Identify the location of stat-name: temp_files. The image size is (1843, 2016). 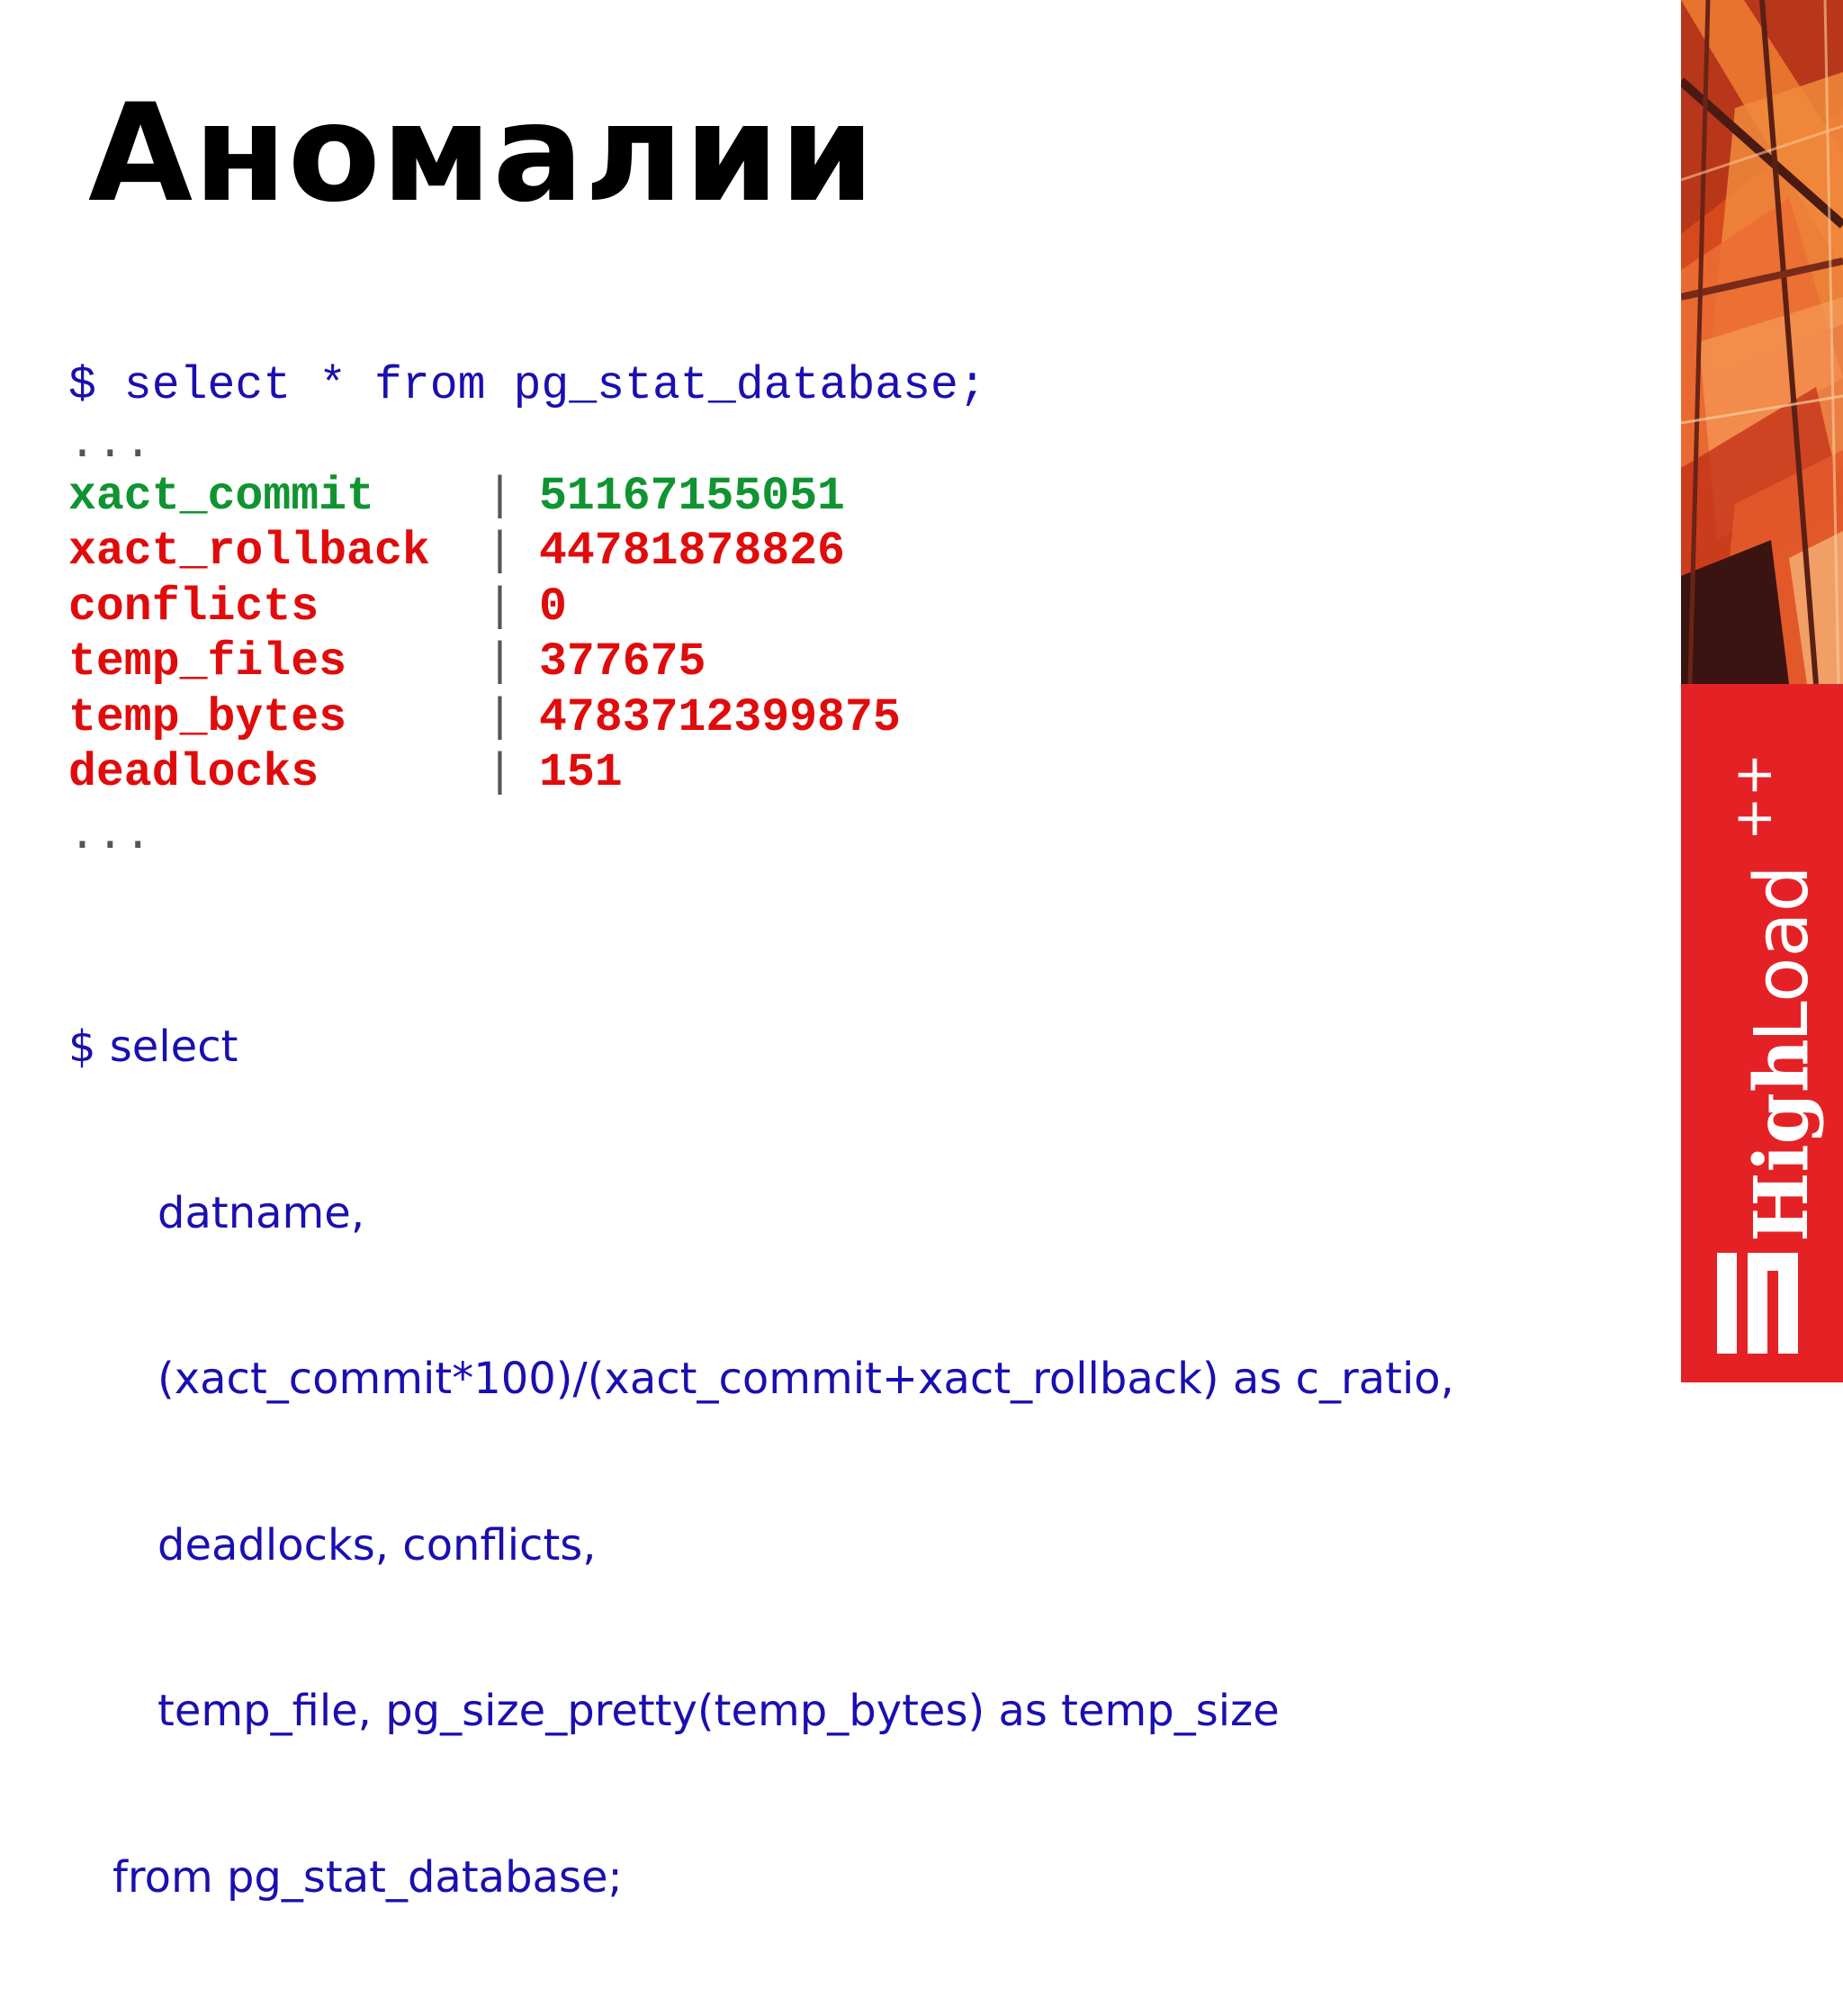
(207, 663).